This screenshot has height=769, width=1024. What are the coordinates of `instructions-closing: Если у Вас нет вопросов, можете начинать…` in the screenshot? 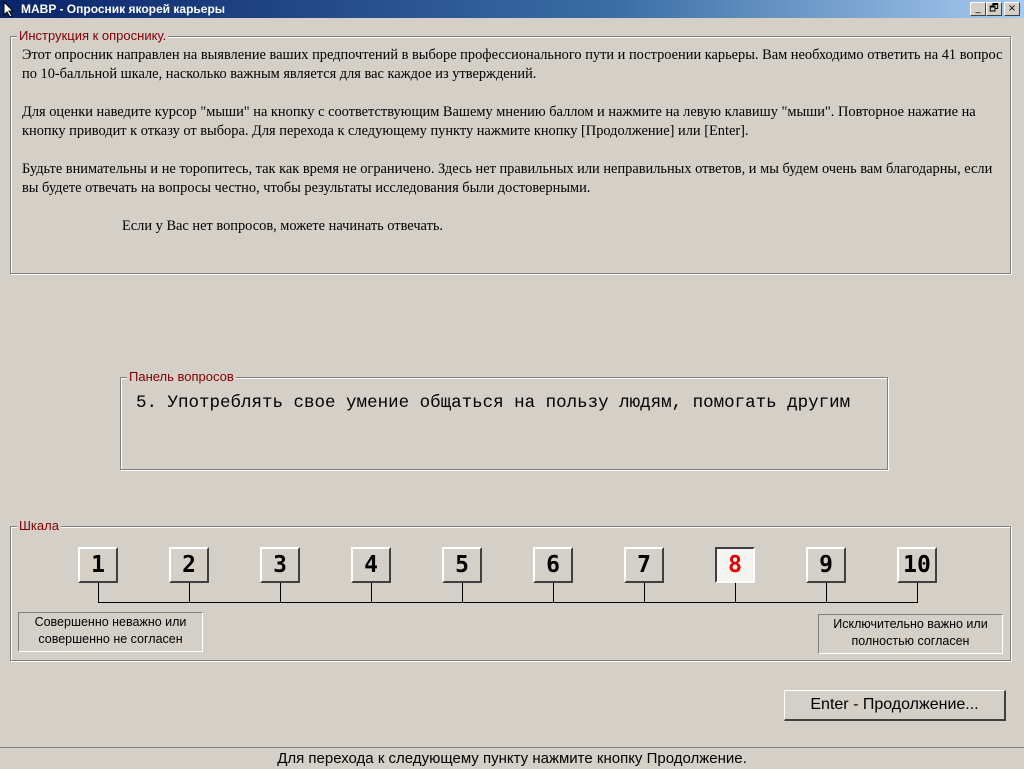 It's located at (283, 226).